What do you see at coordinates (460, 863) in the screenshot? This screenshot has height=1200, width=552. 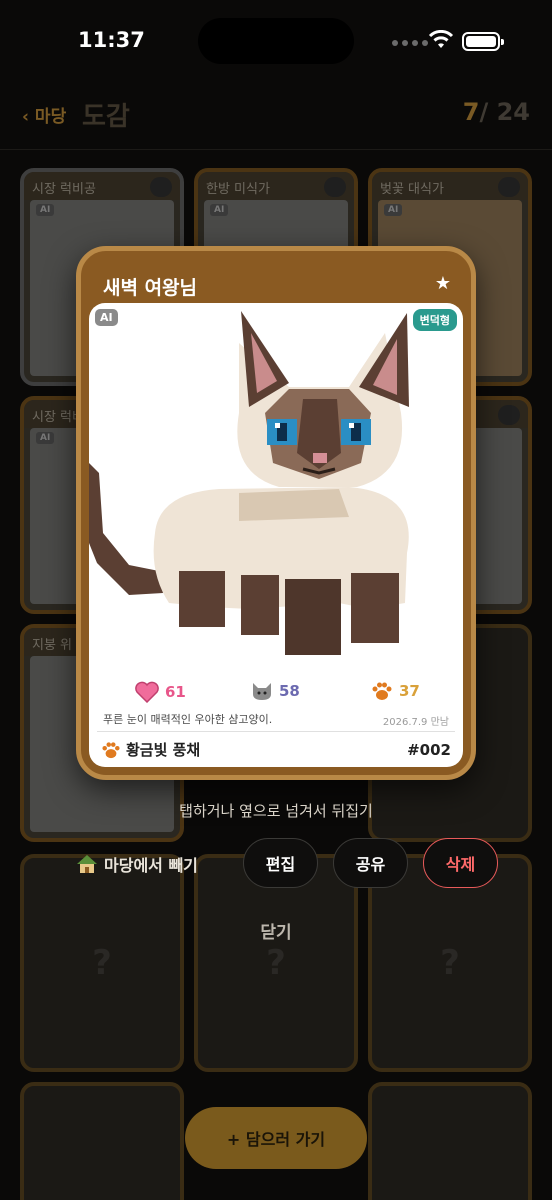 I see `delete-button: 삭제` at bounding box center [460, 863].